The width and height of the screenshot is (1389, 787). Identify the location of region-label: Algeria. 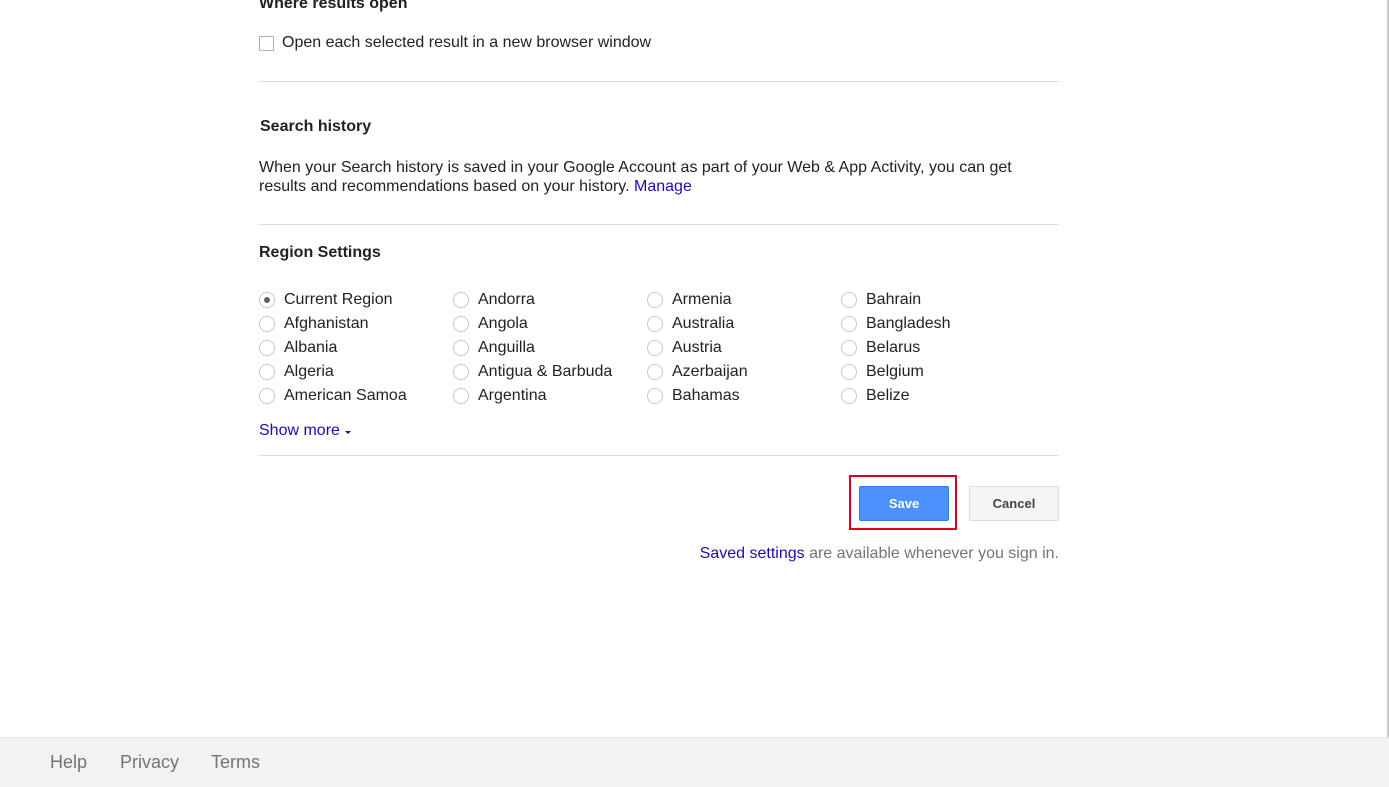
(309, 372).